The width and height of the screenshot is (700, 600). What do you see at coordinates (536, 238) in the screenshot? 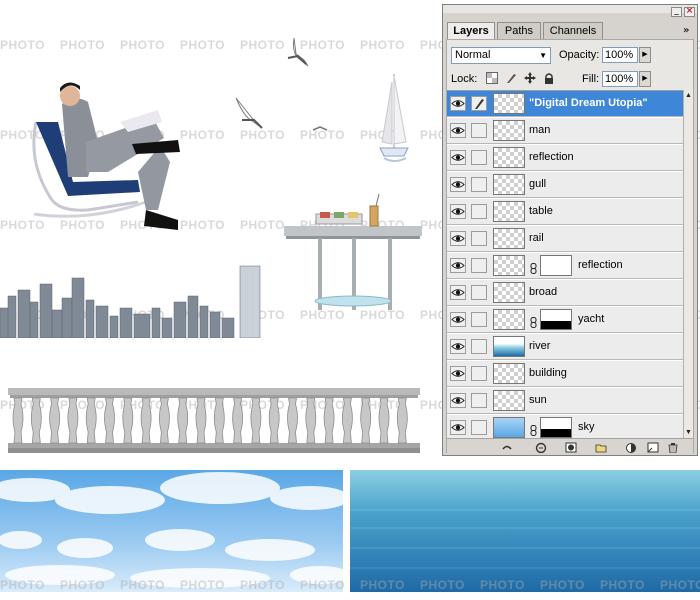
I see `layer-name: rail` at bounding box center [536, 238].